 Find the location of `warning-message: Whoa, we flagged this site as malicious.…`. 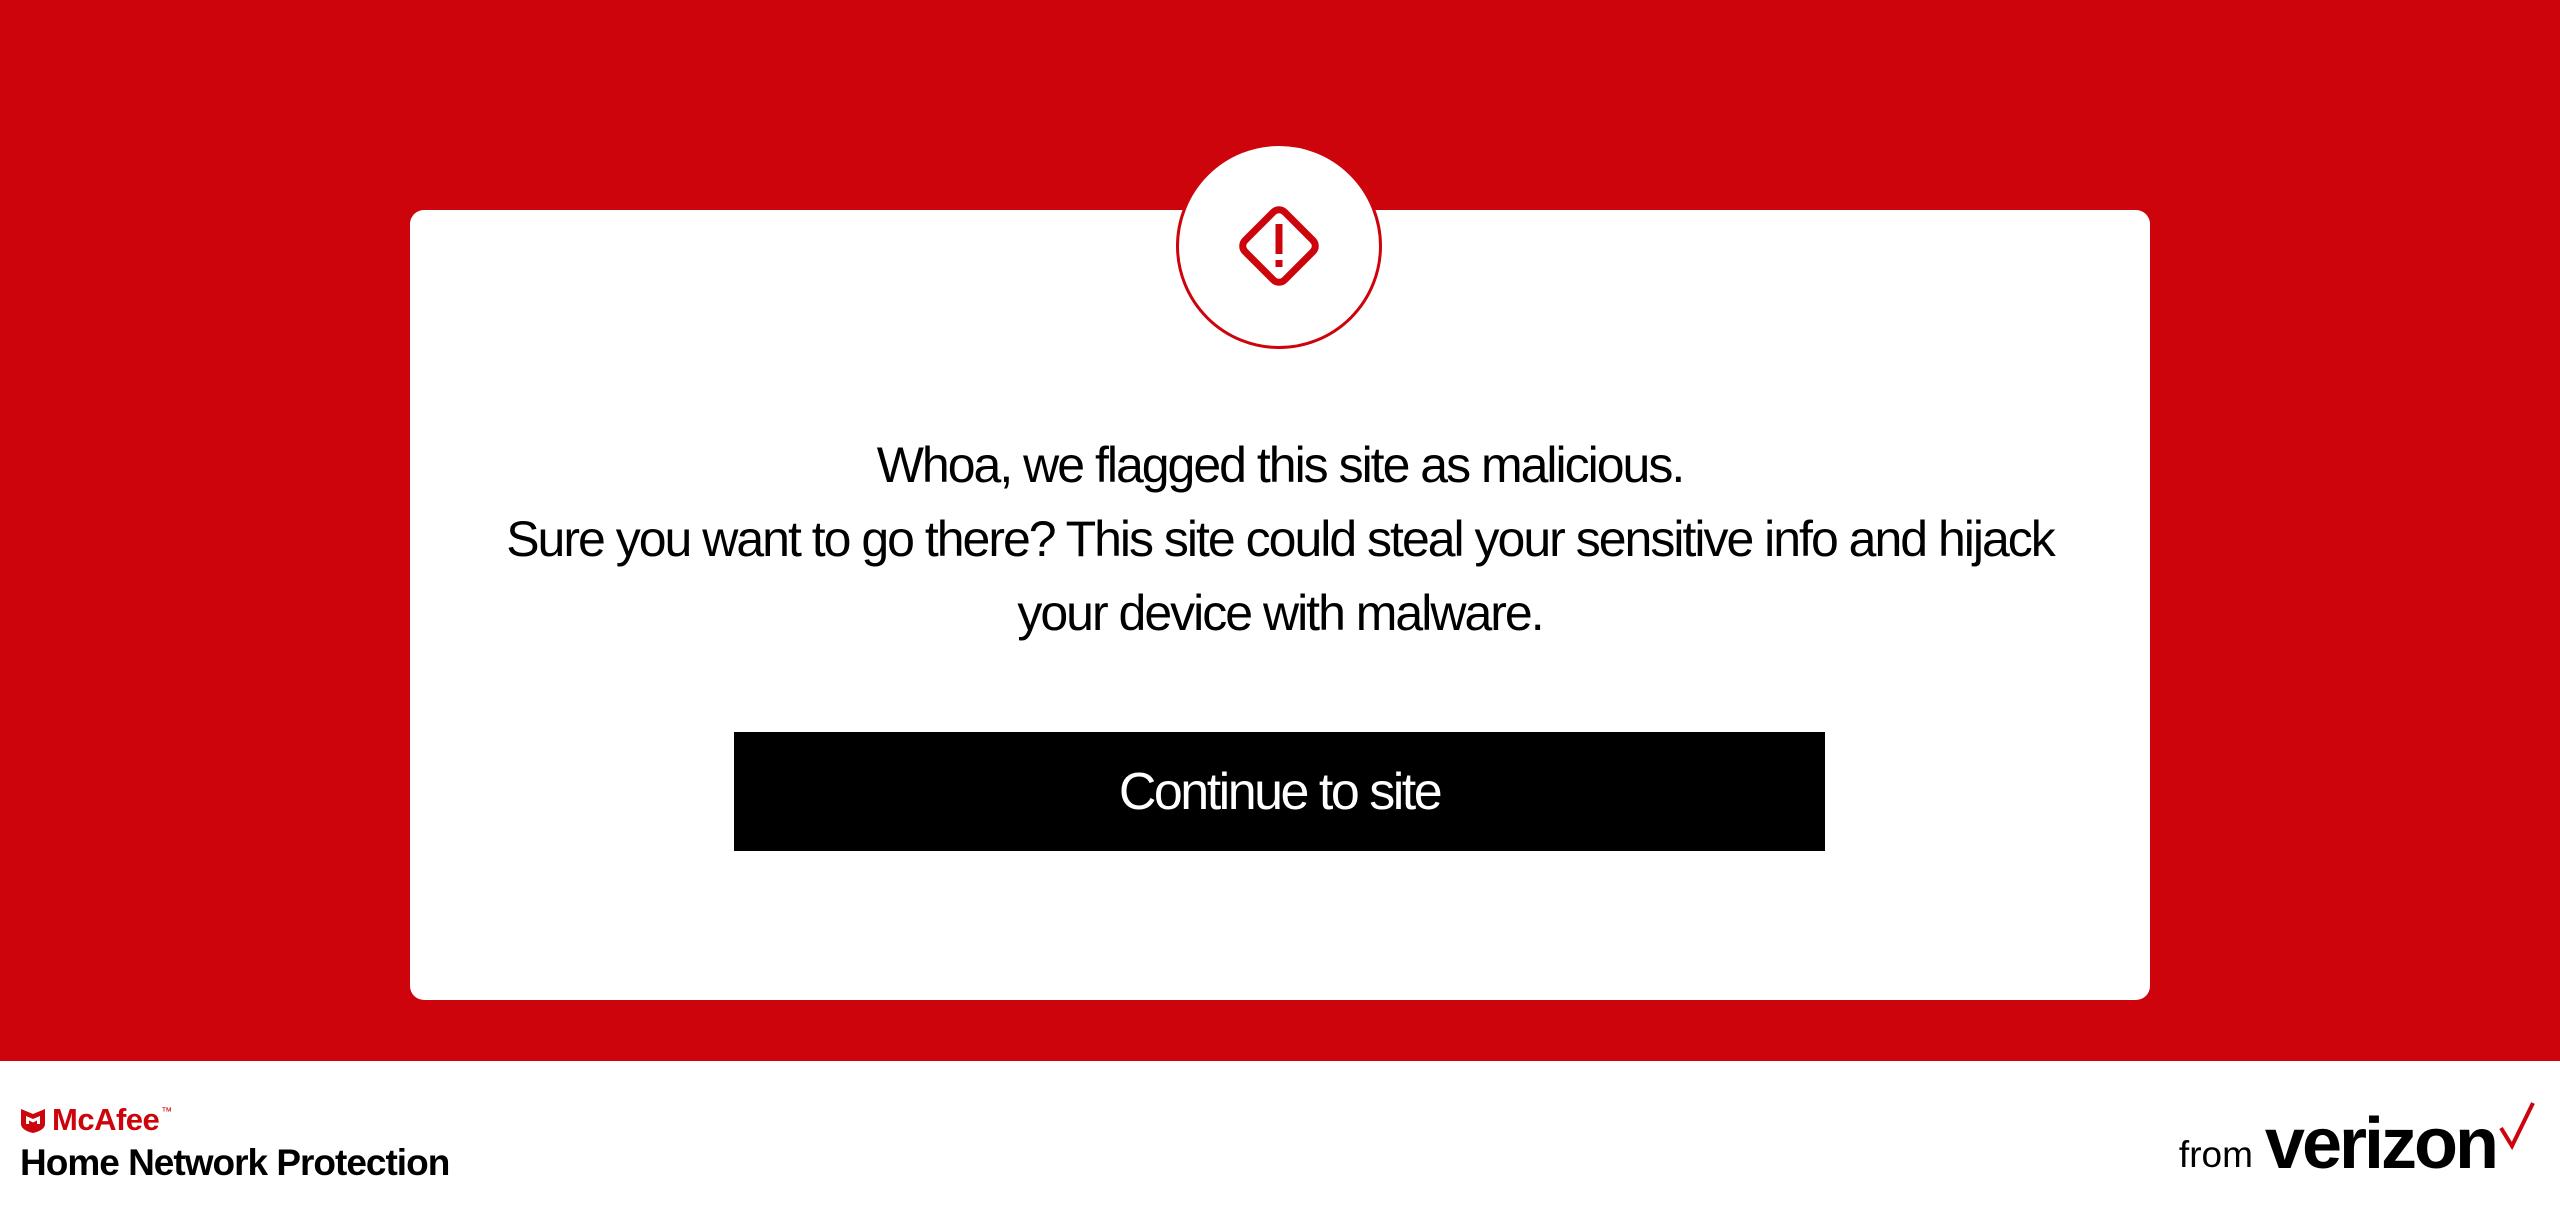

warning-message: Whoa, we flagged this site as malicious.… is located at coordinates (1280, 539).